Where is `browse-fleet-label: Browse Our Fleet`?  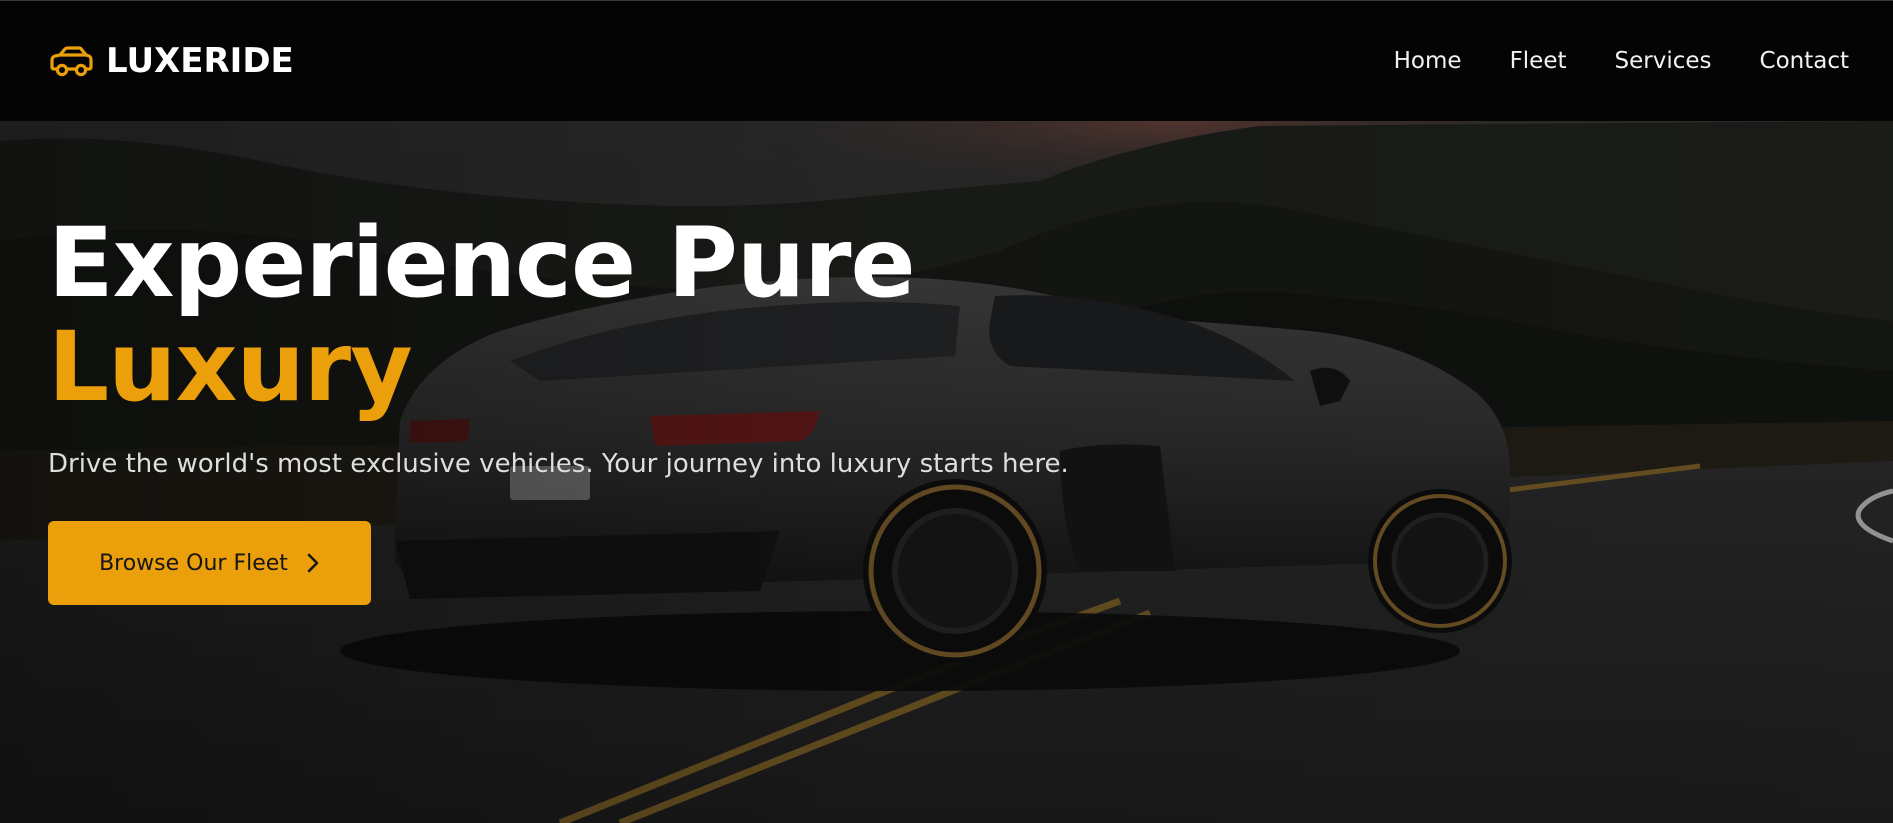
browse-fleet-label: Browse Our Fleet is located at coordinates (193, 563).